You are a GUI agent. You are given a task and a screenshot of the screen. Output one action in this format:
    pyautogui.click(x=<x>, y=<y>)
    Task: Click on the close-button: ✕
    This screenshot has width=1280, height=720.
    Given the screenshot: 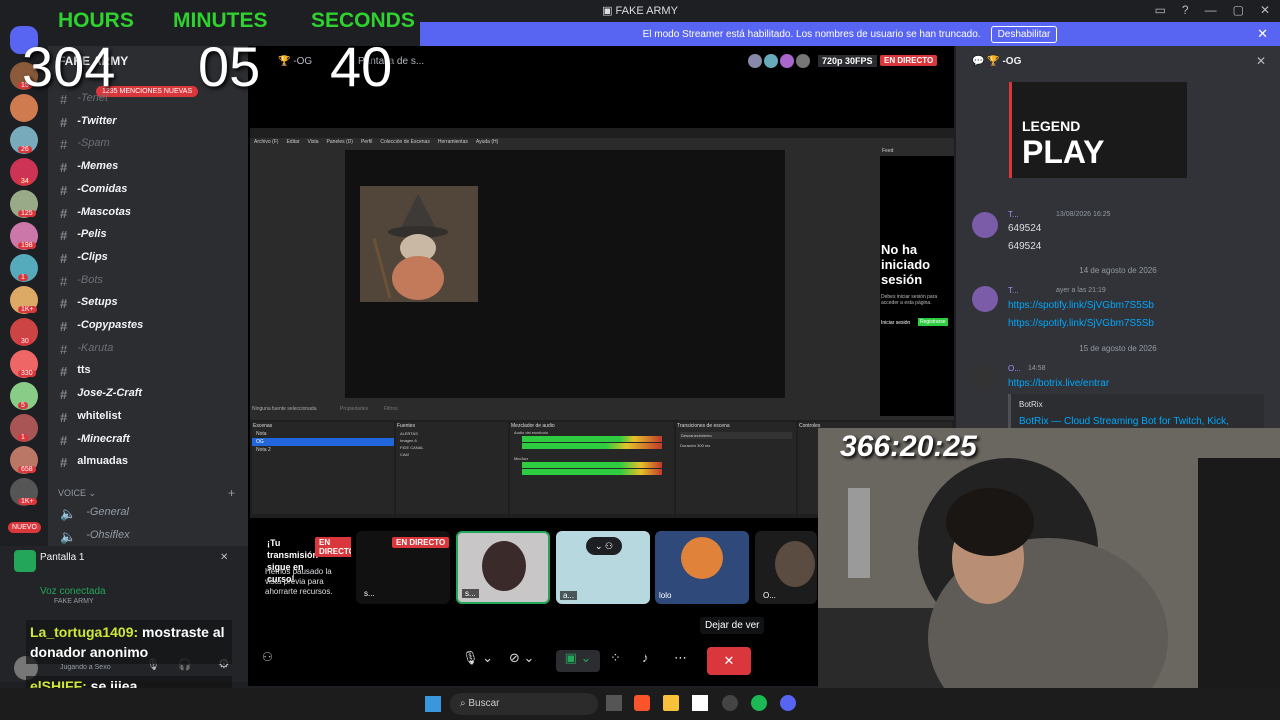 What is the action you would take?
    pyautogui.click(x=1265, y=10)
    